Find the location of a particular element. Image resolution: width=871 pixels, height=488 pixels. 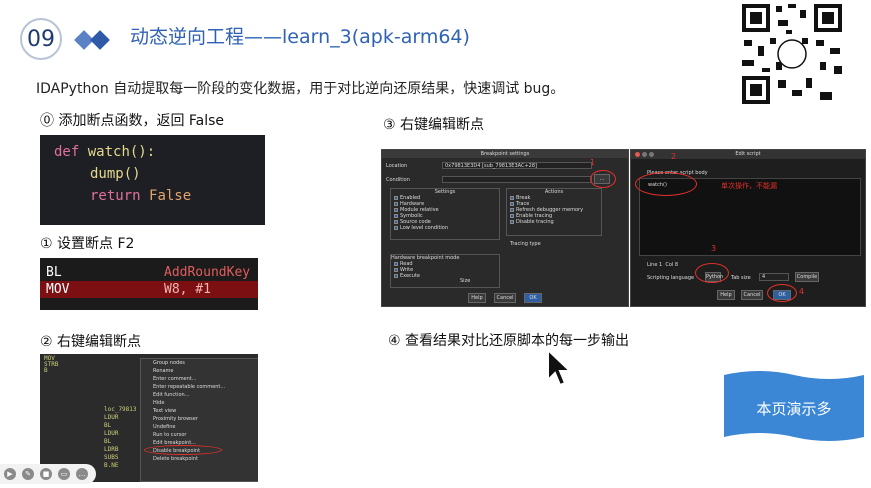

disassembly-view: BL AddRoundKey MOV W8, #1 is located at coordinates (149, 284).